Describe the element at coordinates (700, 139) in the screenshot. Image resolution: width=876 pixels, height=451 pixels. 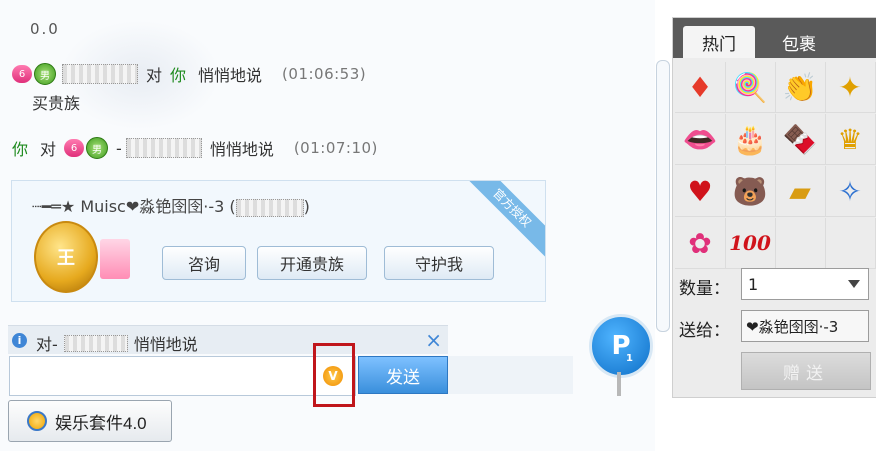
I see `lips-icon: 👄` at that location.